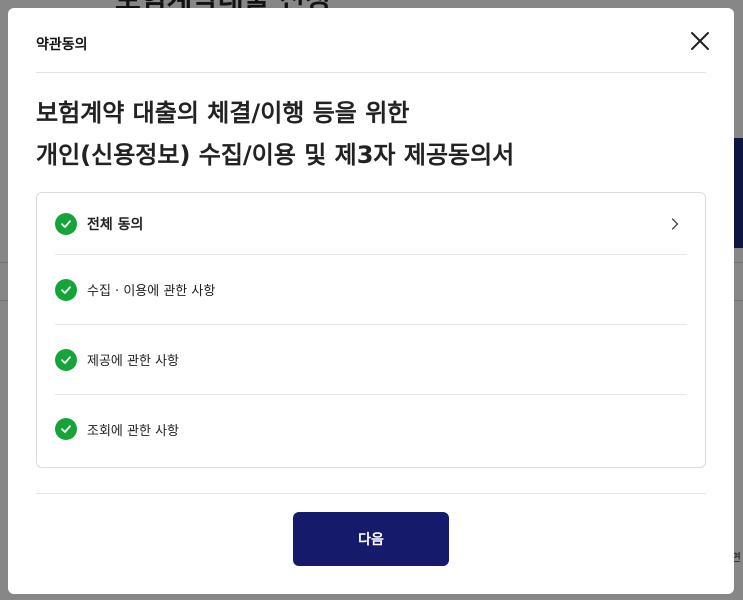  I want to click on footer-divider, so click(371, 493).